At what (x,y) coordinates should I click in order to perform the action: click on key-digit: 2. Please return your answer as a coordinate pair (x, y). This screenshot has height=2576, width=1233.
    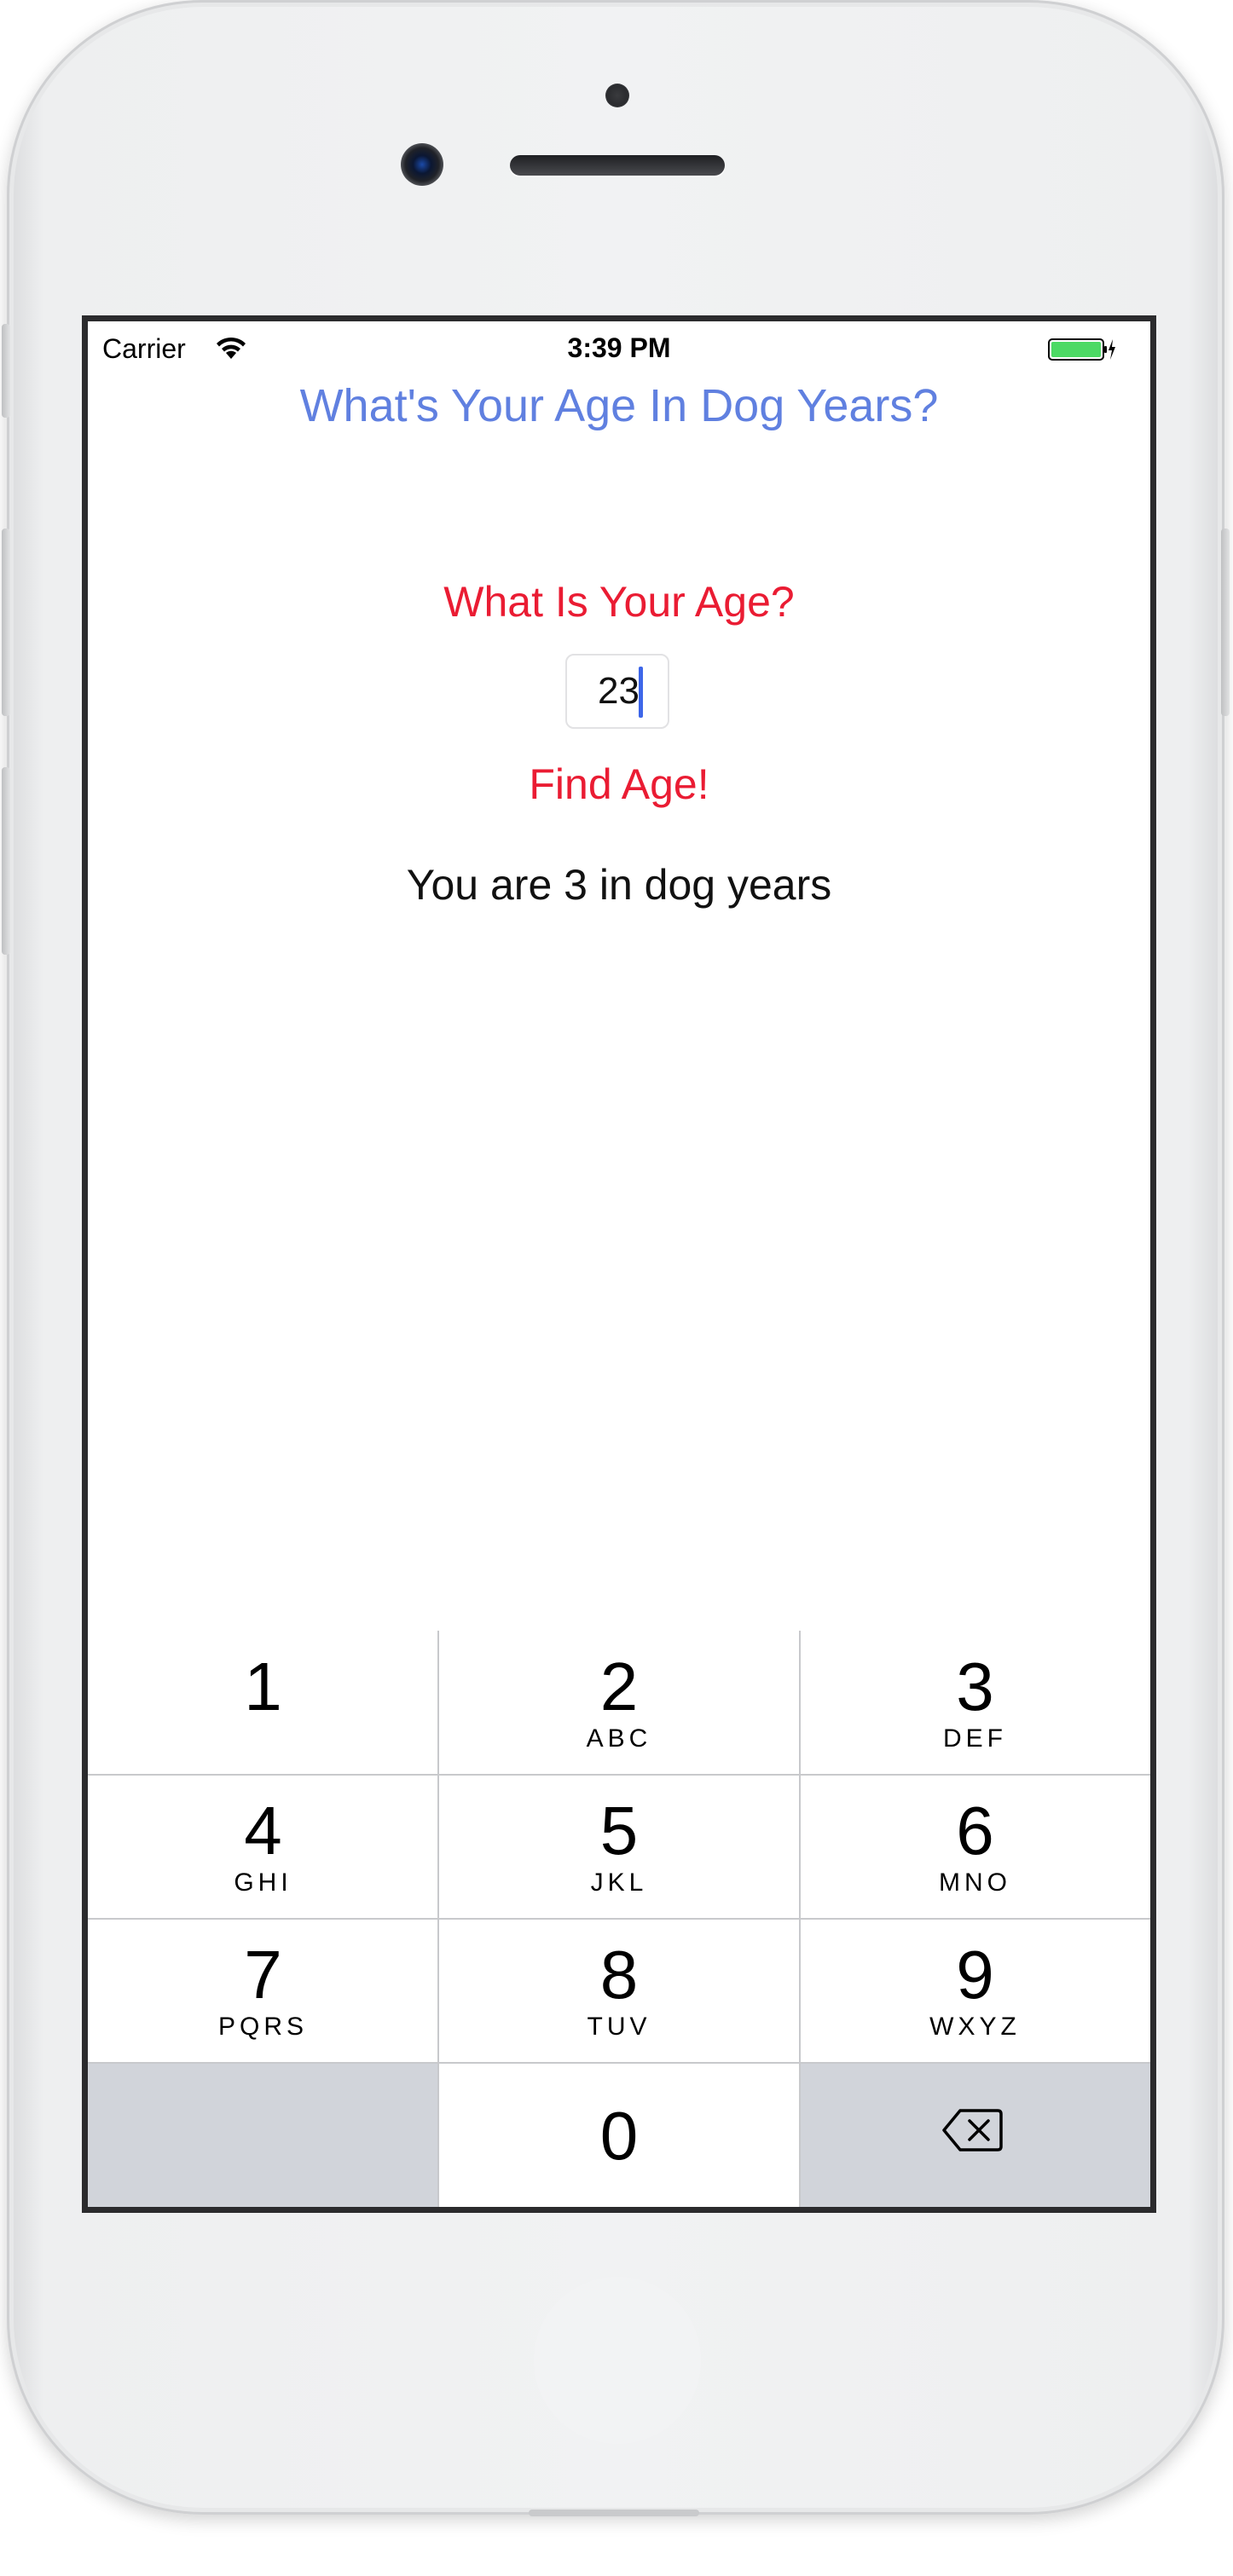
    Looking at the image, I should click on (619, 1686).